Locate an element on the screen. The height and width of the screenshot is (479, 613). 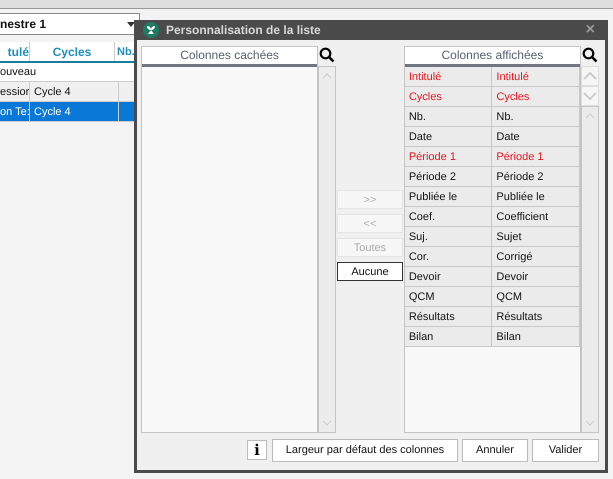
move-down-button is located at coordinates (589, 96).